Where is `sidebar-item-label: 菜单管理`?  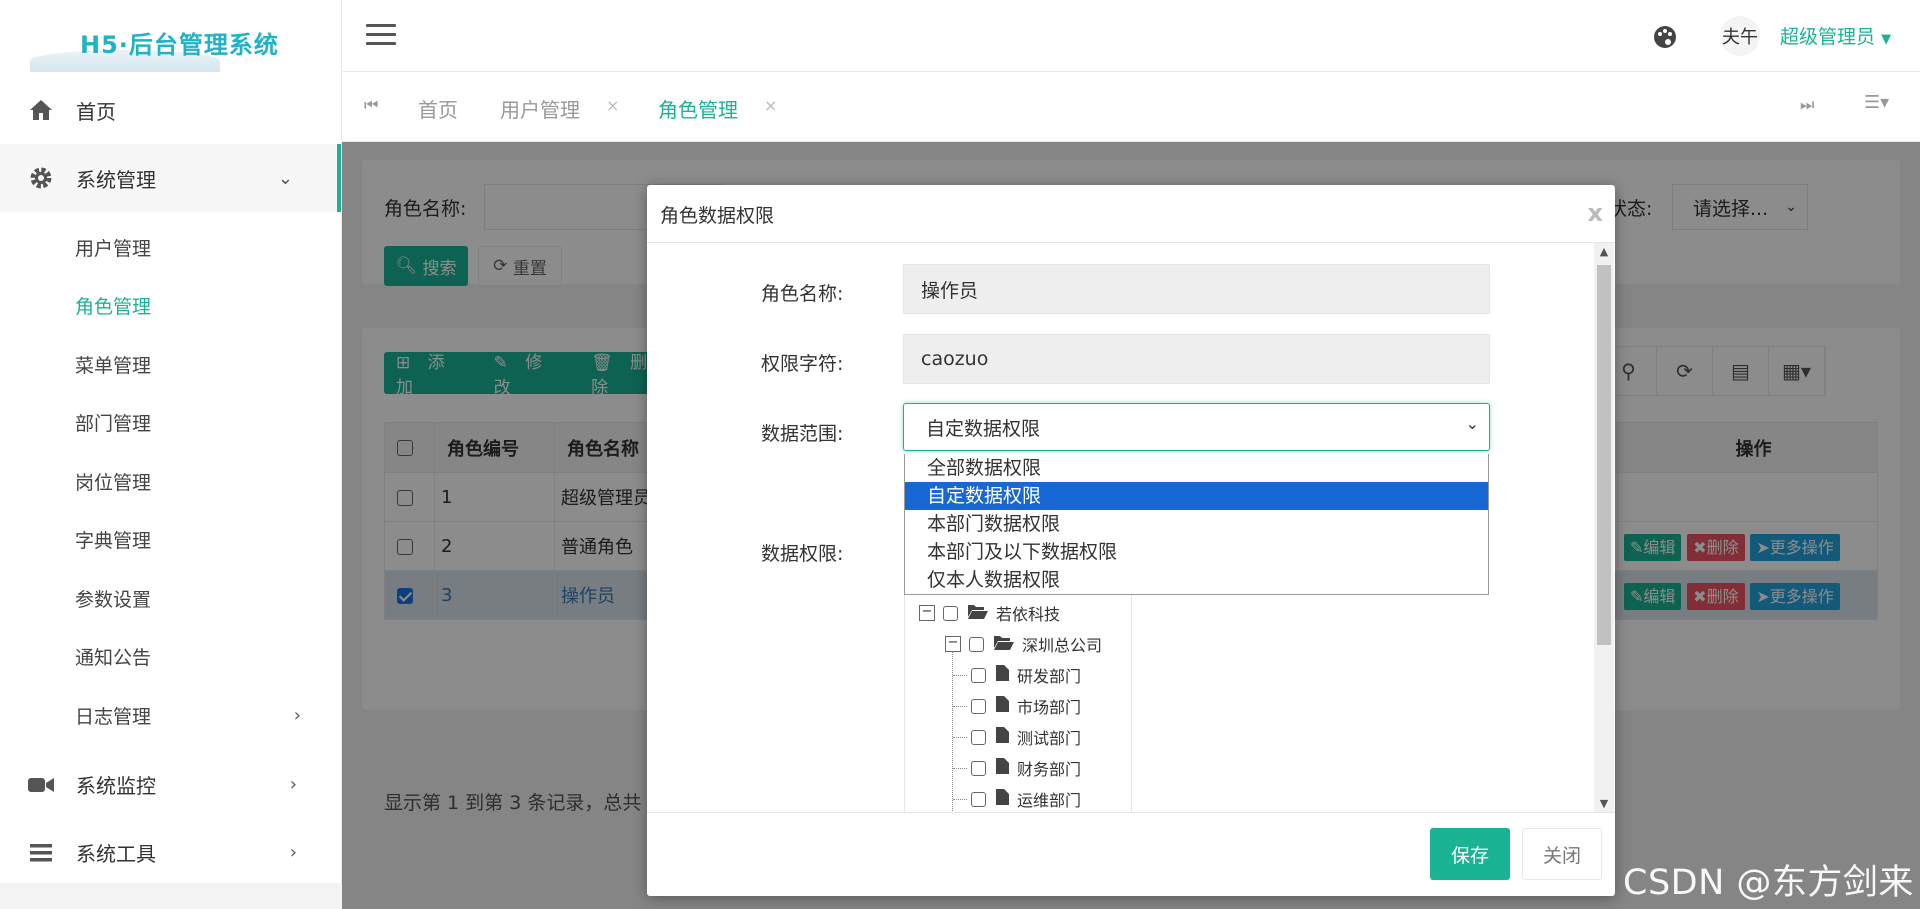 sidebar-item-label: 菜单管理 is located at coordinates (113, 365).